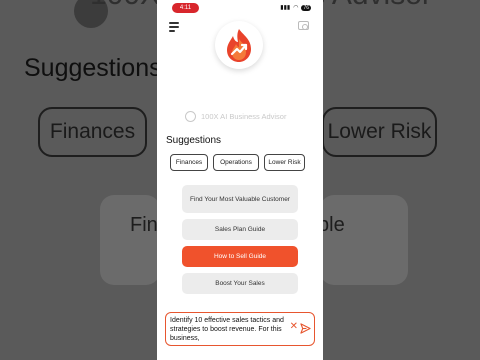 This screenshot has width=480, height=360. Describe the element at coordinates (240, 283) in the screenshot. I see `card-boost-your-sales: Boost Your Sales` at that location.